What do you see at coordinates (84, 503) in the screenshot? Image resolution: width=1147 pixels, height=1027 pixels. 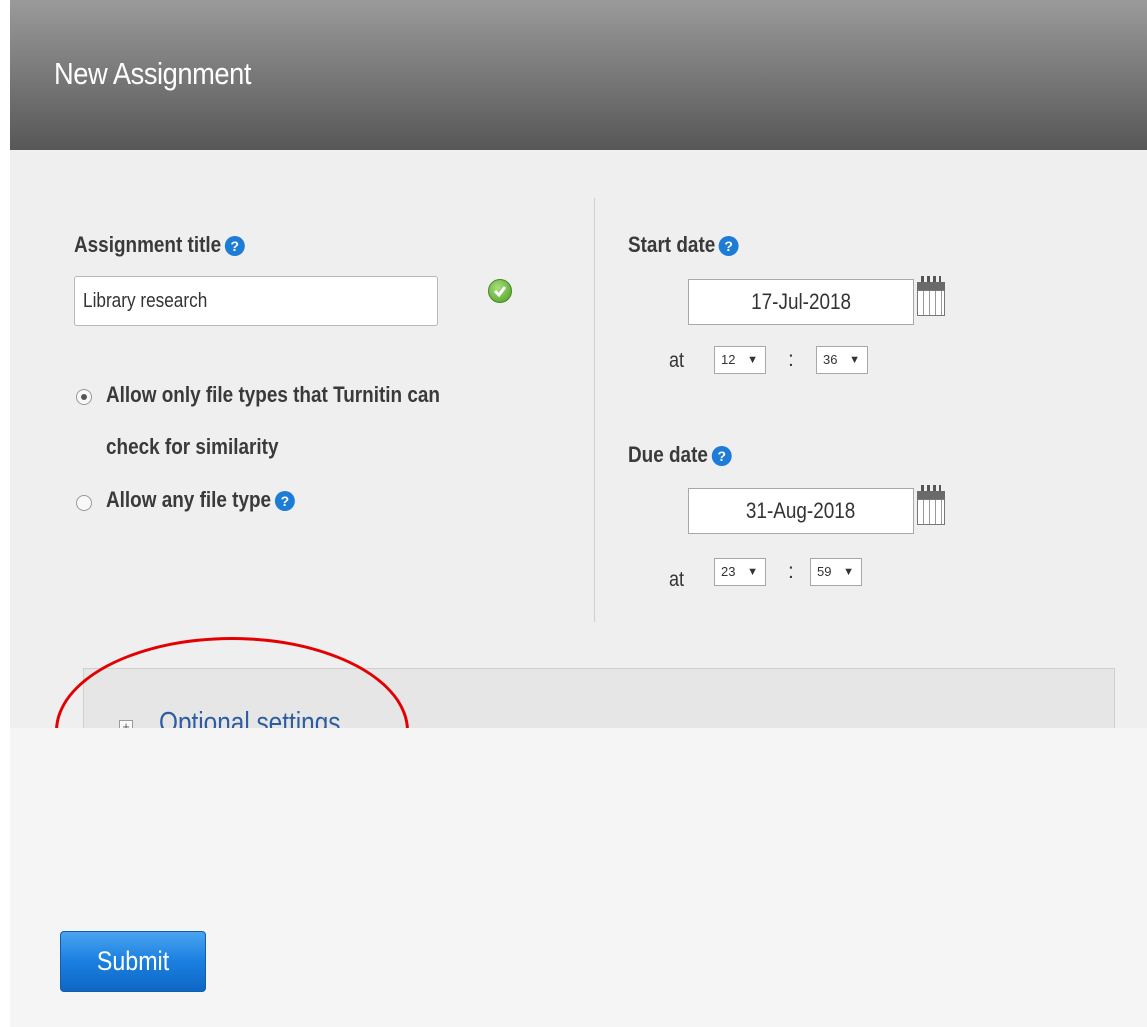 I see `radio-any-type` at bounding box center [84, 503].